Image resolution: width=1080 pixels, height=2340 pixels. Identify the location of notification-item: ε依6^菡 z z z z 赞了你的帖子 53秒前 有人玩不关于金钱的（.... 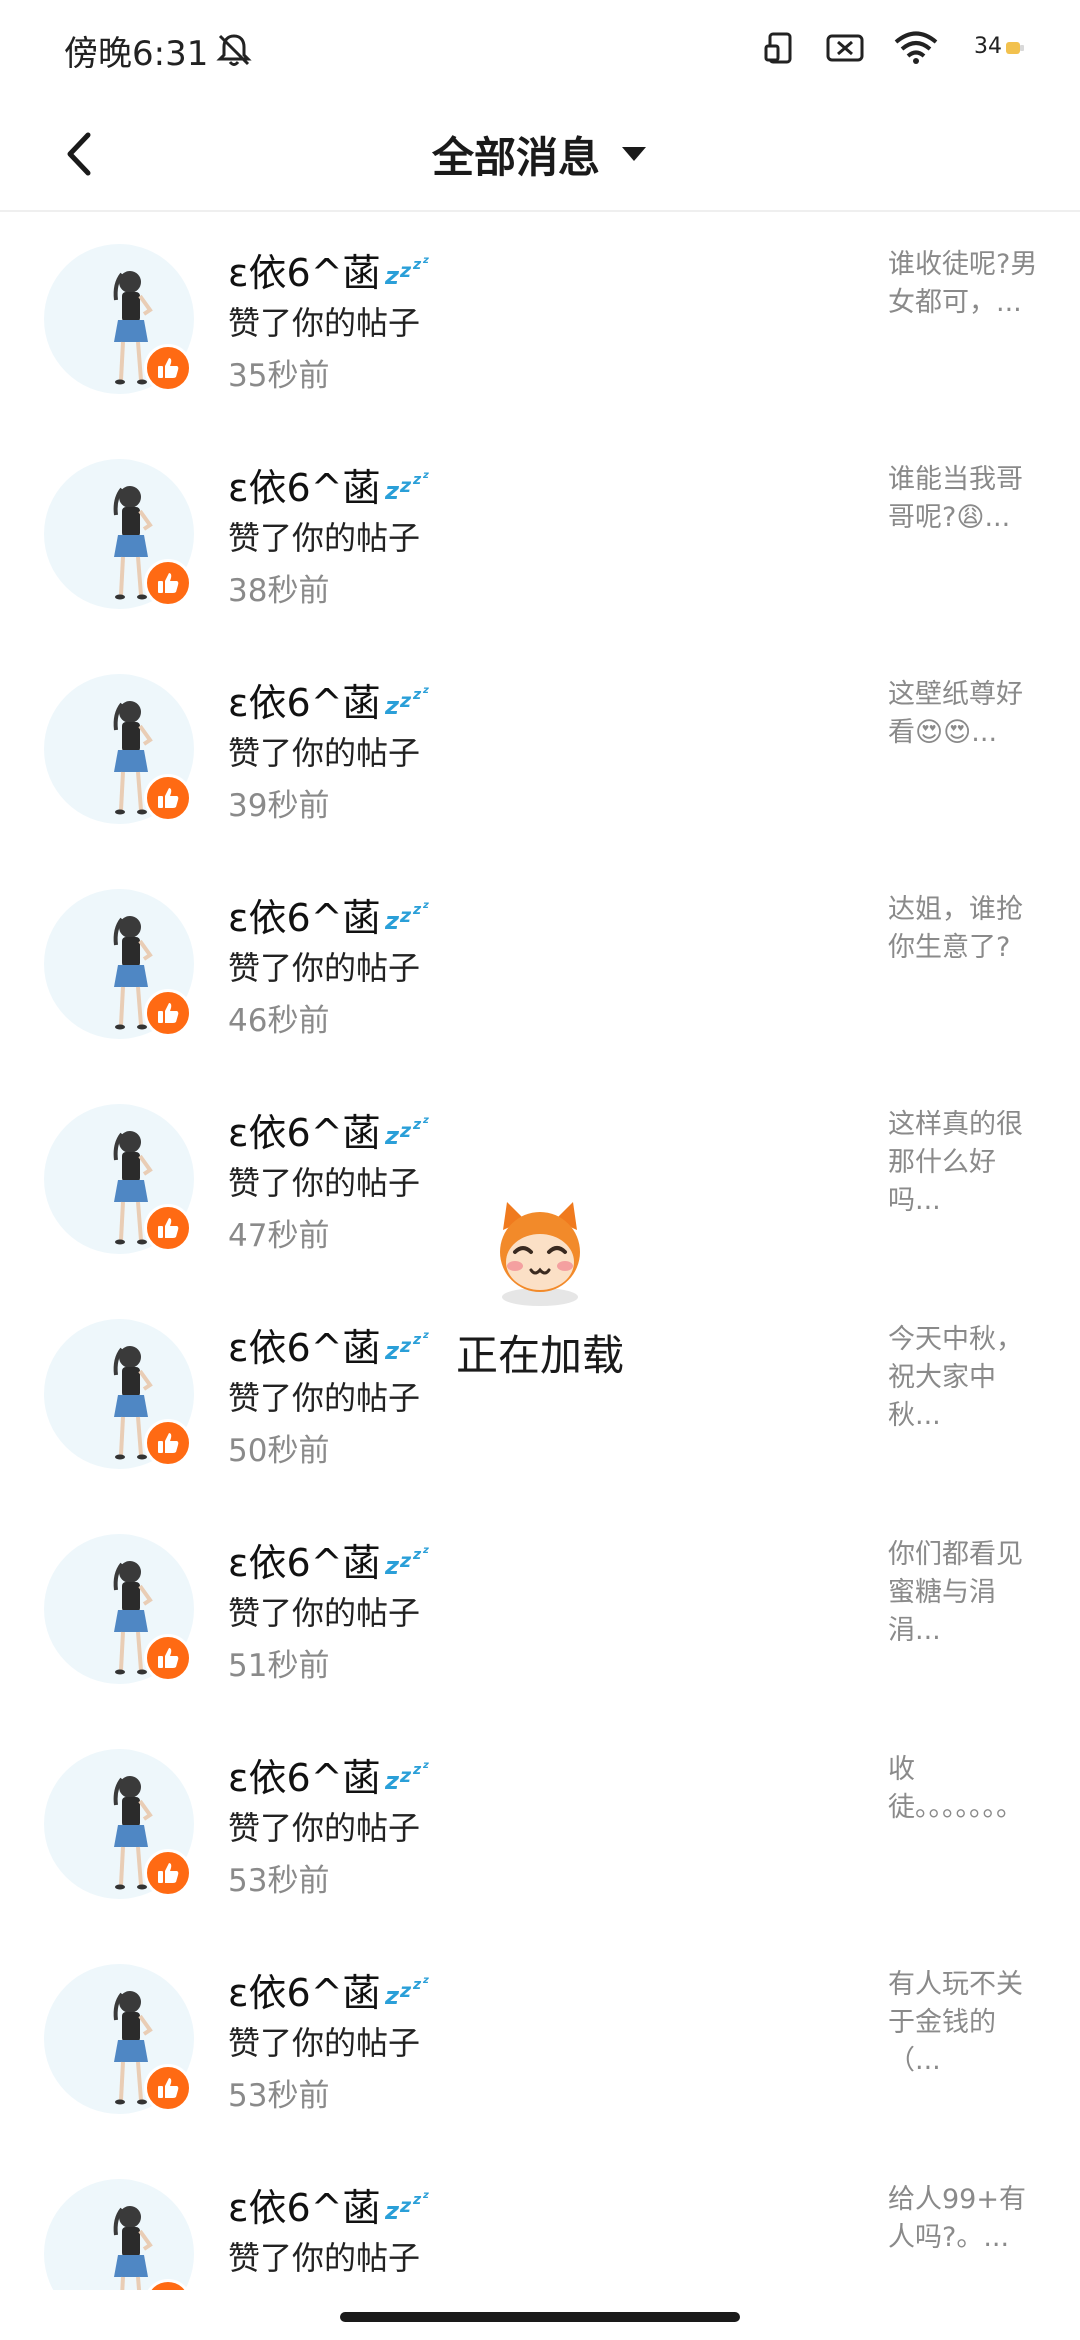
(540, 2041).